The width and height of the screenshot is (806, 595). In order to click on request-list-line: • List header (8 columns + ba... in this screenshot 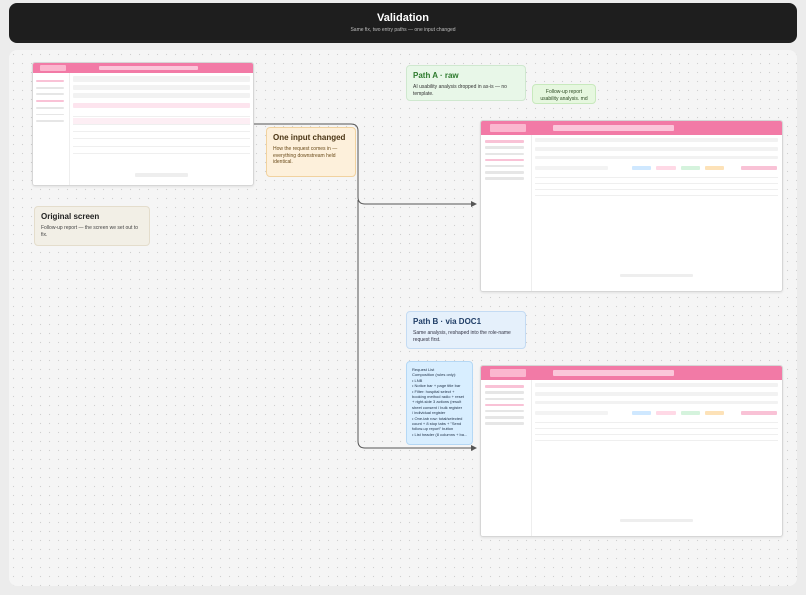, I will do `click(440, 434)`.